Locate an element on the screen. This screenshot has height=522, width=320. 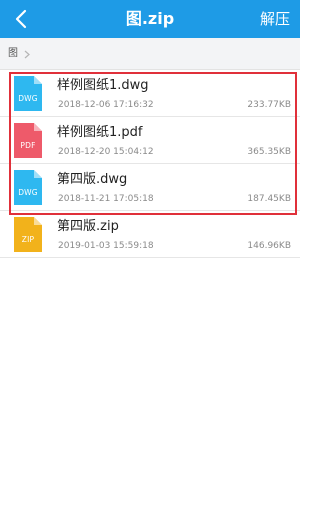
breadcrumb-item-root: 图 is located at coordinates (13, 54).